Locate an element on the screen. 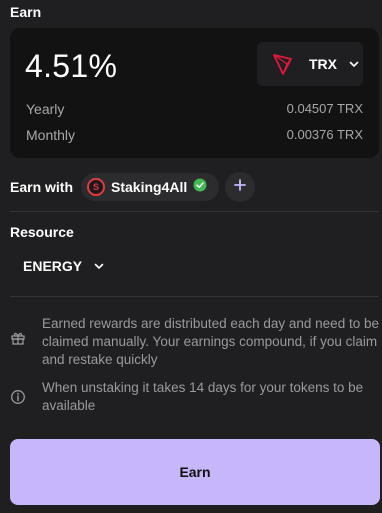  monthly-label: Monthly is located at coordinates (51, 135).